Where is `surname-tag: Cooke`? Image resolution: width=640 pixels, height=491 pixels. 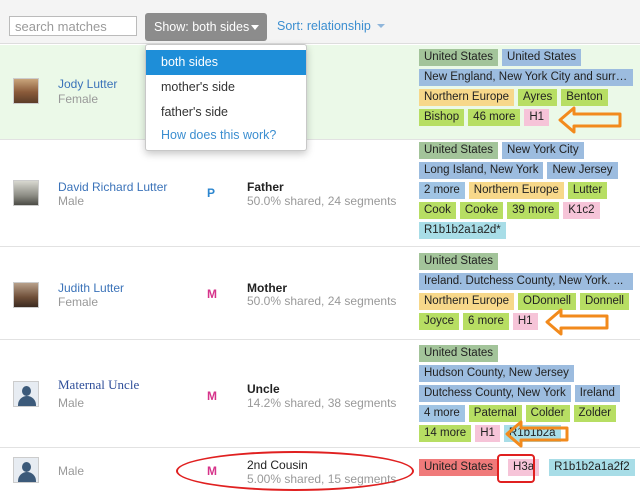
surname-tag: Cooke is located at coordinates (481, 210).